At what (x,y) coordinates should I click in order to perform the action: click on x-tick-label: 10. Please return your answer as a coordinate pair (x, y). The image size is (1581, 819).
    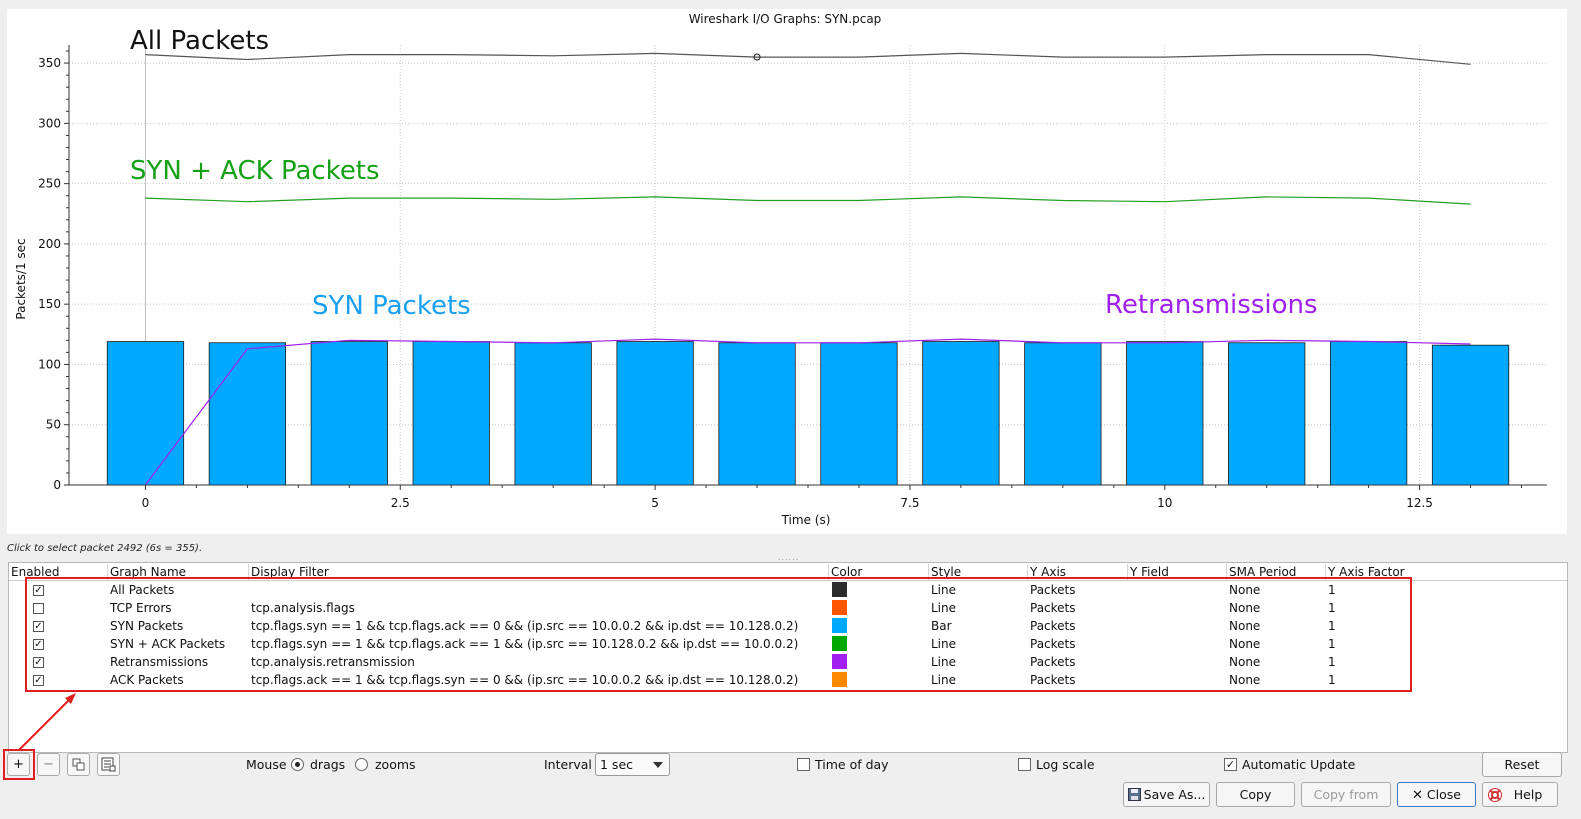
    Looking at the image, I should click on (1164, 503).